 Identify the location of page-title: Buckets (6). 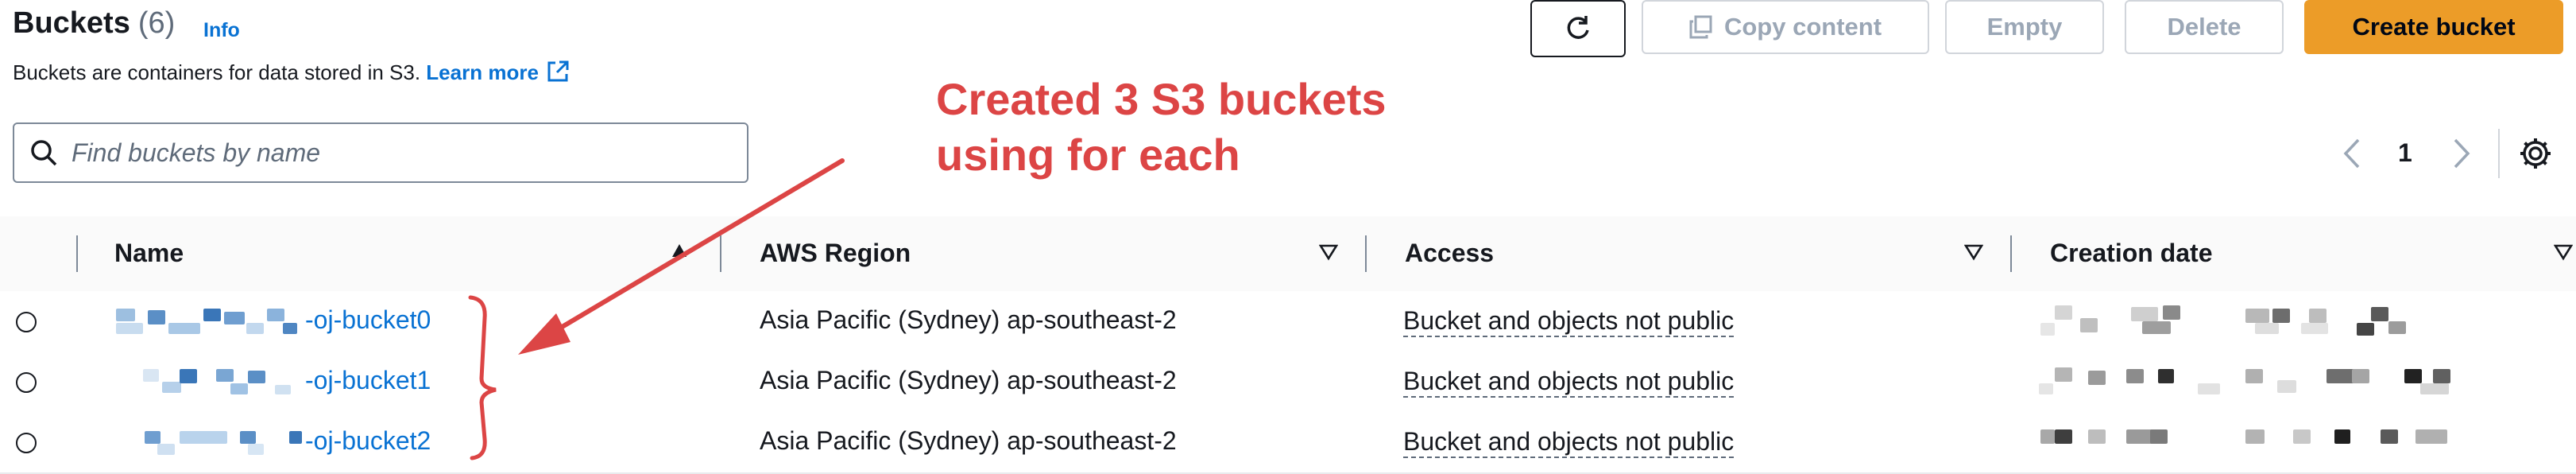
(94, 23).